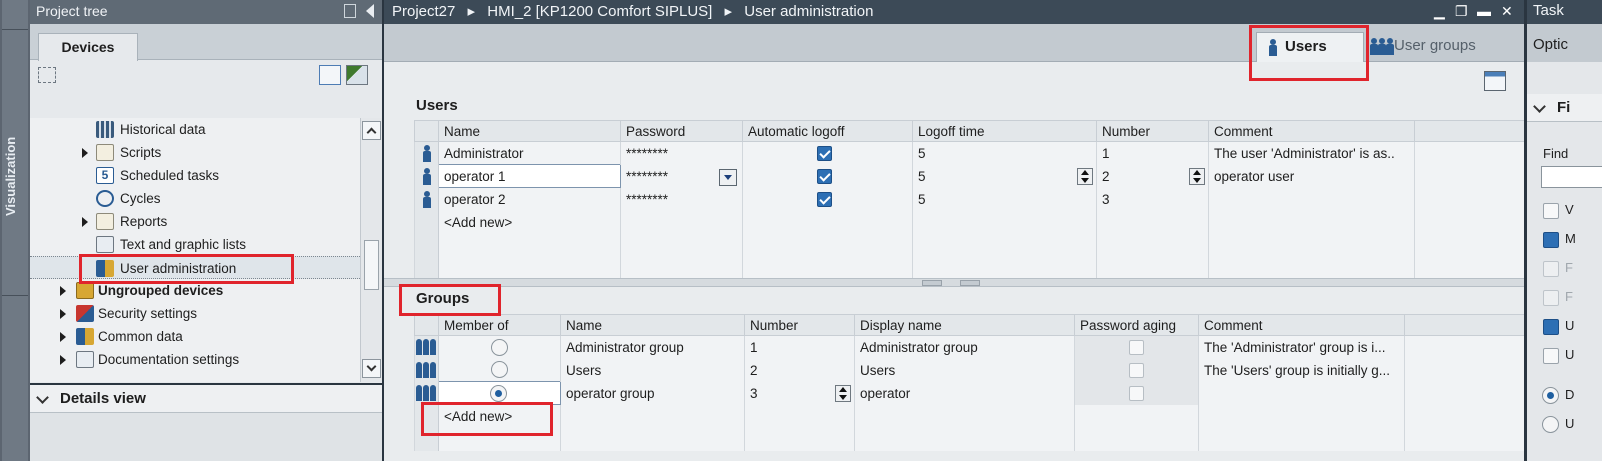  What do you see at coordinates (499, 347) in the screenshot?
I see `member-of-cell` at bounding box center [499, 347].